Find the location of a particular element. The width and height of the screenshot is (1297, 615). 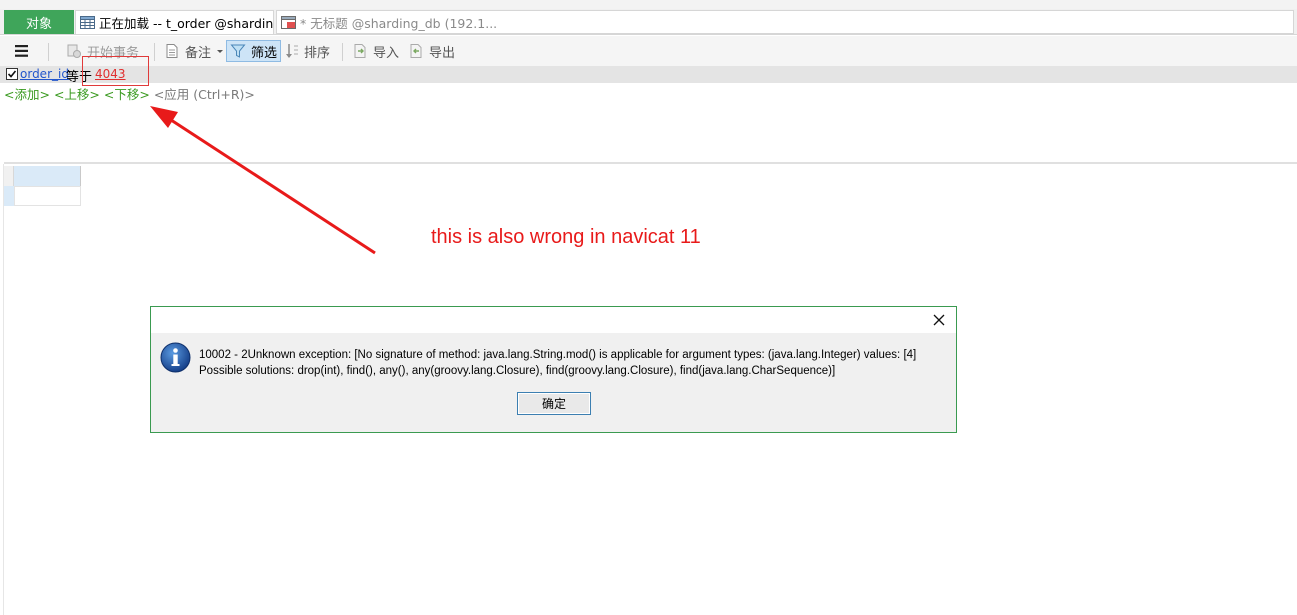

dialog-close-button is located at coordinates (939, 320).